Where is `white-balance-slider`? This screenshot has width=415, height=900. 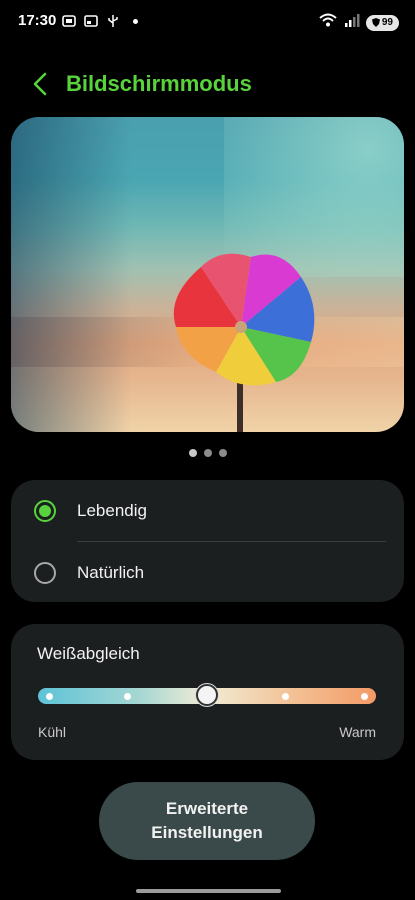
white-balance-slider is located at coordinates (207, 695).